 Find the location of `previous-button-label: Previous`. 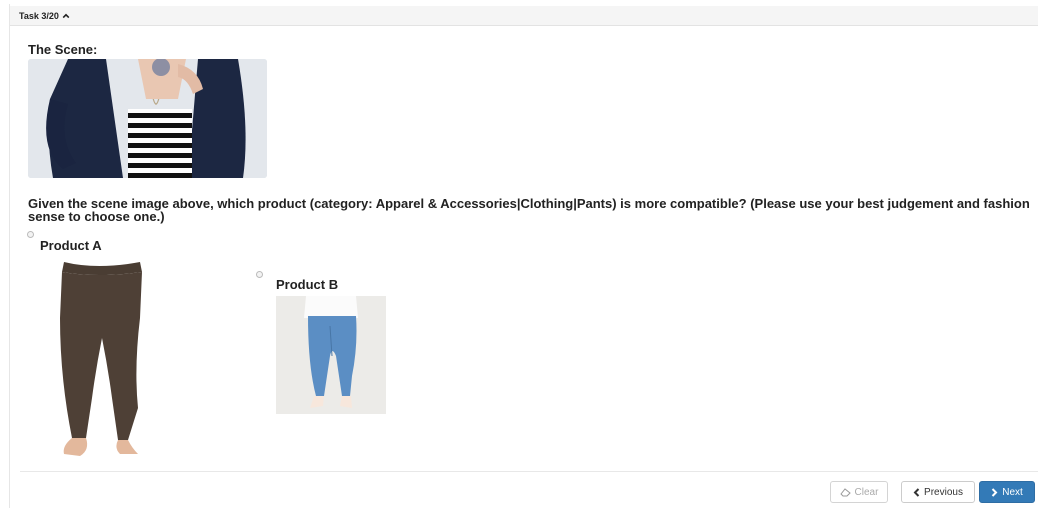

previous-button-label: Previous is located at coordinates (943, 492).